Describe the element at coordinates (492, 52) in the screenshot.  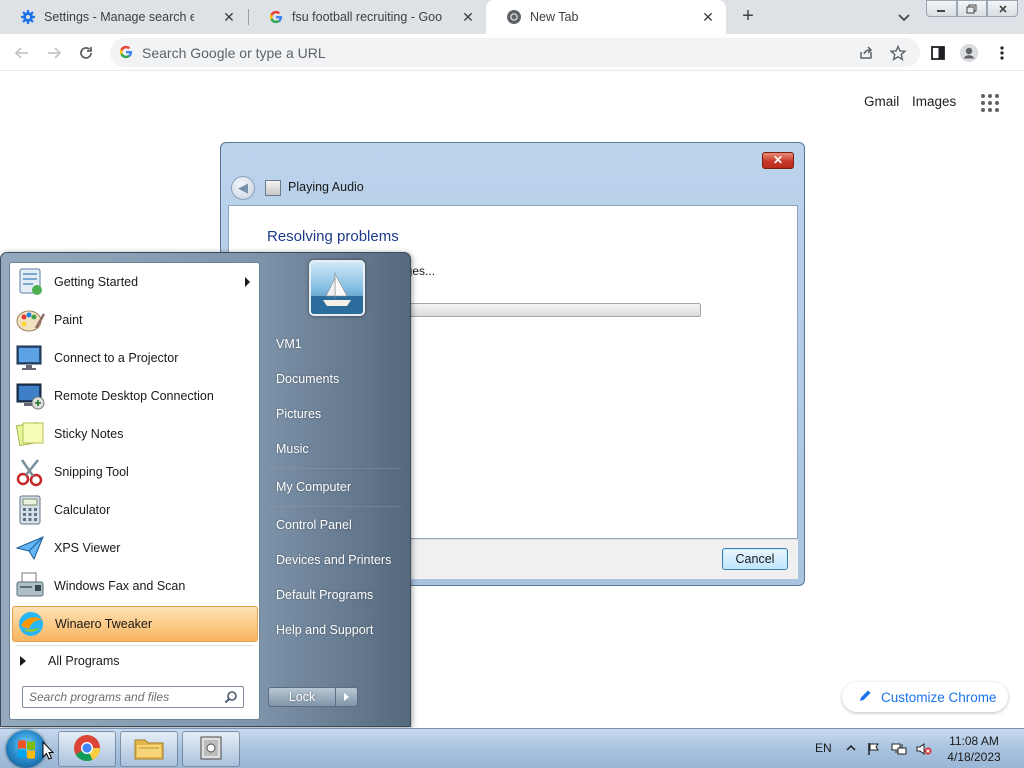
I see `address-input` at that location.